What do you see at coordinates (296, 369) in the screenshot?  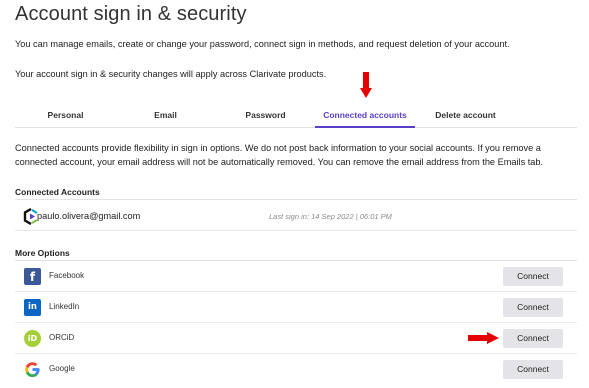 I see `option-row-google: Google Connect` at bounding box center [296, 369].